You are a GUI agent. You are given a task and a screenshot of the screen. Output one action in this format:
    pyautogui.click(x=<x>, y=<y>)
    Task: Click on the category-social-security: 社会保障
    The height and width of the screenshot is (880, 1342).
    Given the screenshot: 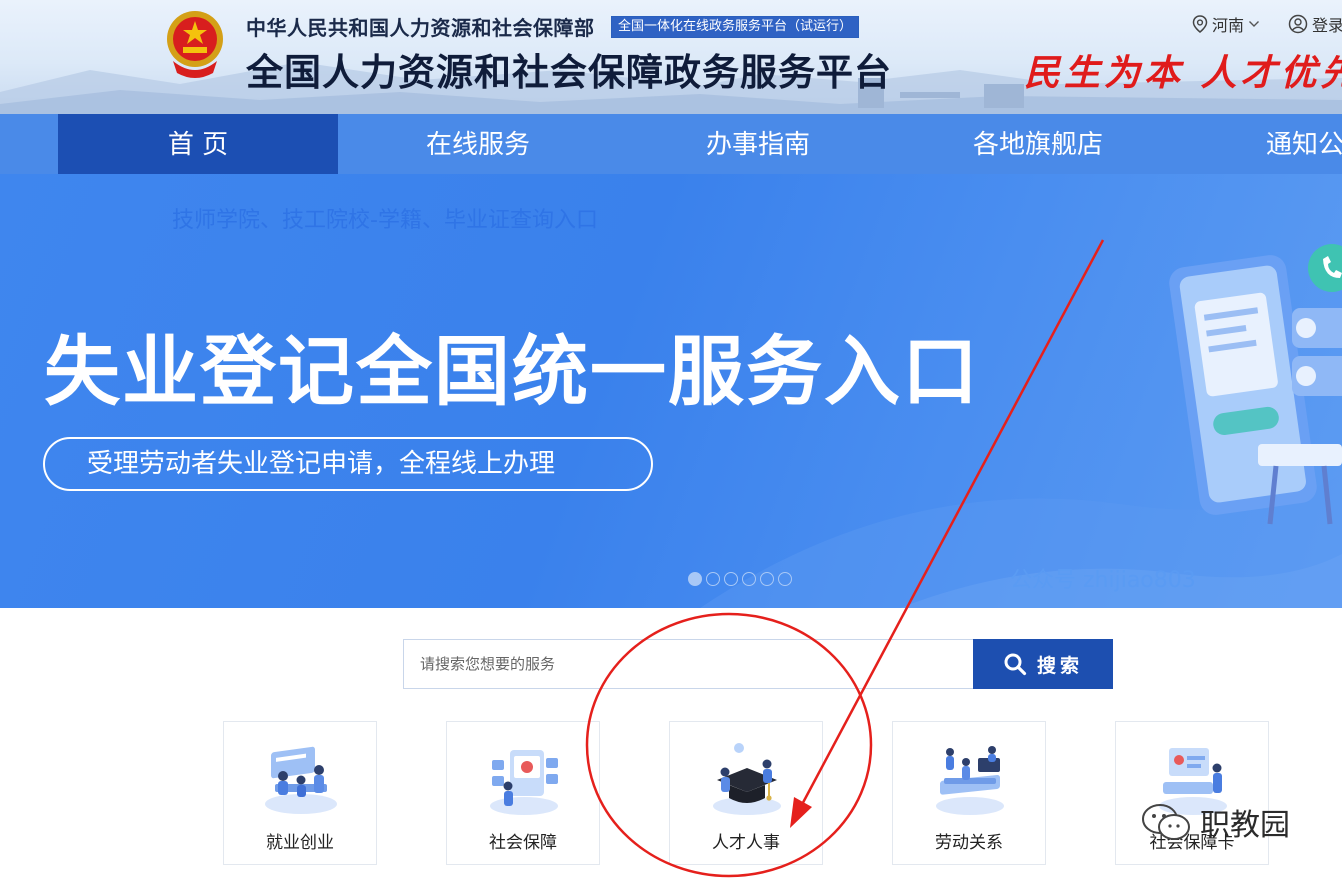 What is the action you would take?
    pyautogui.click(x=523, y=793)
    